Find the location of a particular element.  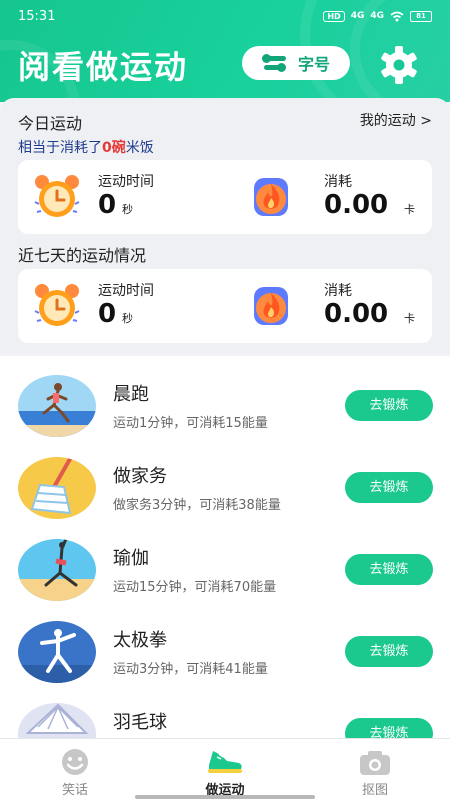

housework-avatar is located at coordinates (57, 488).